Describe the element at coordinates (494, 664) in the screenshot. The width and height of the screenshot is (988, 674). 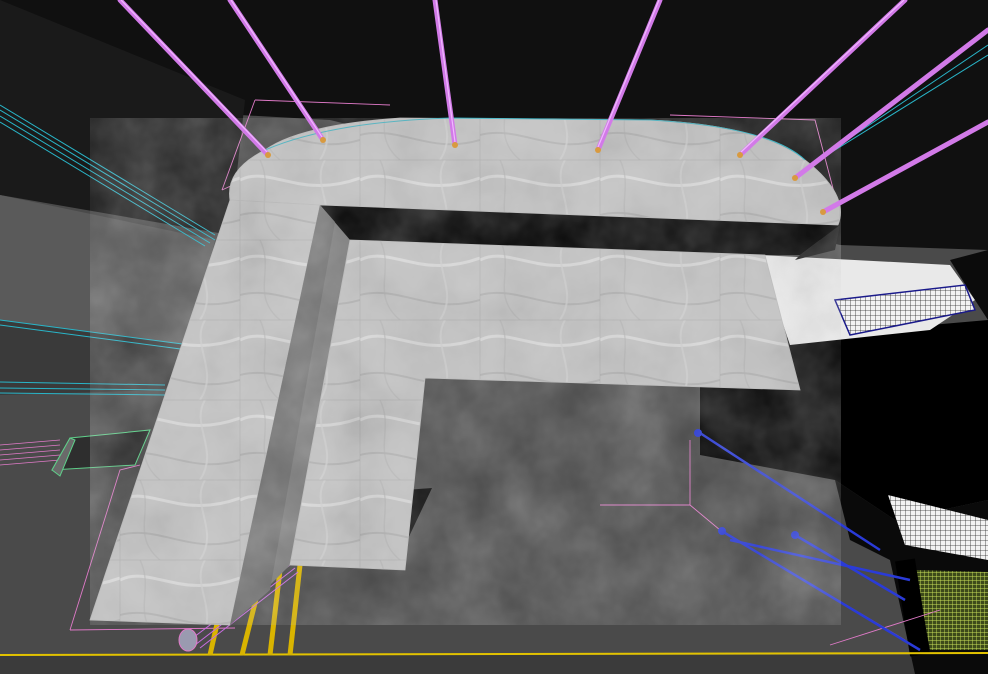
I see `floor-band` at that location.